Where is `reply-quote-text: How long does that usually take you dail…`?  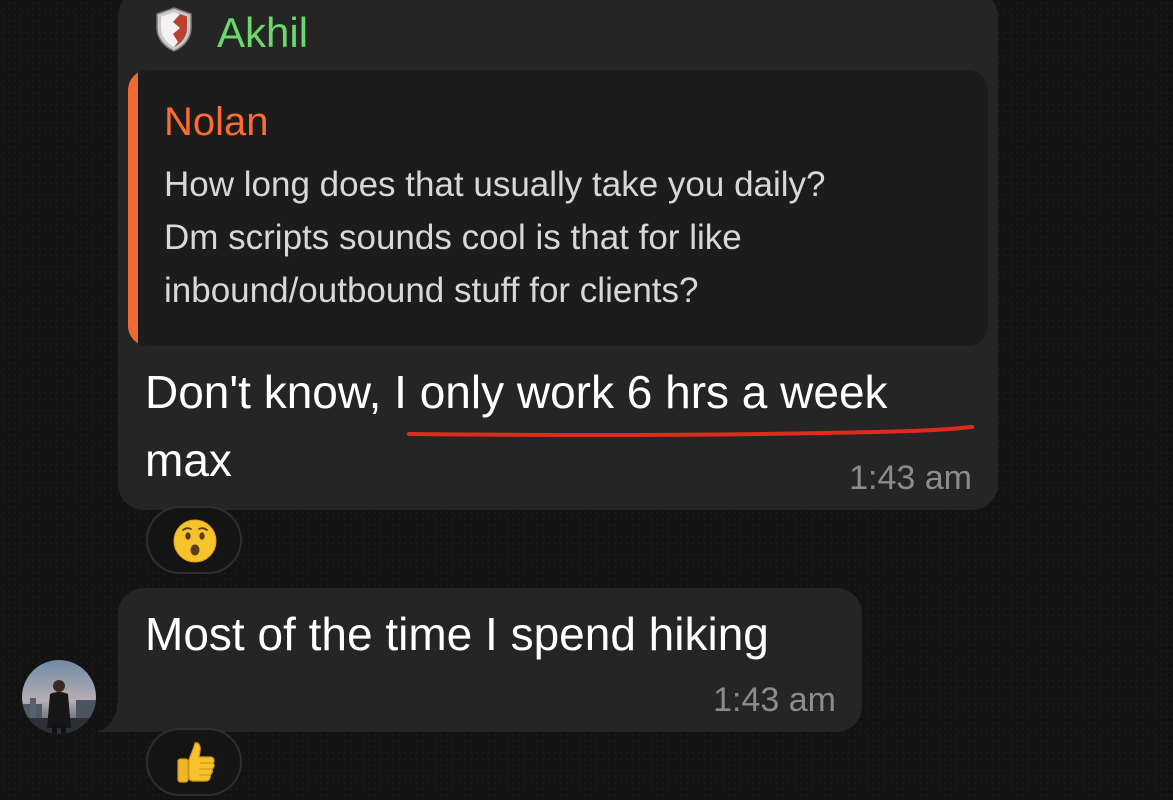
reply-quote-text: How long does that usually take you dail… is located at coordinates (564, 237).